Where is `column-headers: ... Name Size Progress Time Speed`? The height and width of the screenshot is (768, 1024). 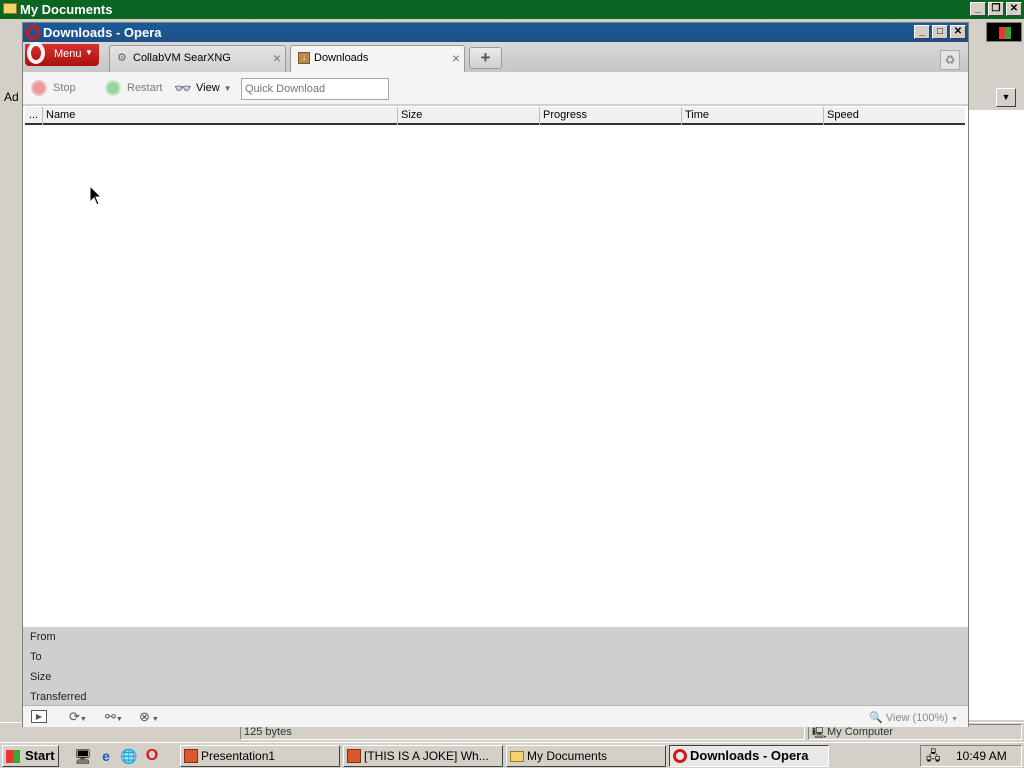
column-headers: ... Name Size Progress Time Speed is located at coordinates (495, 116).